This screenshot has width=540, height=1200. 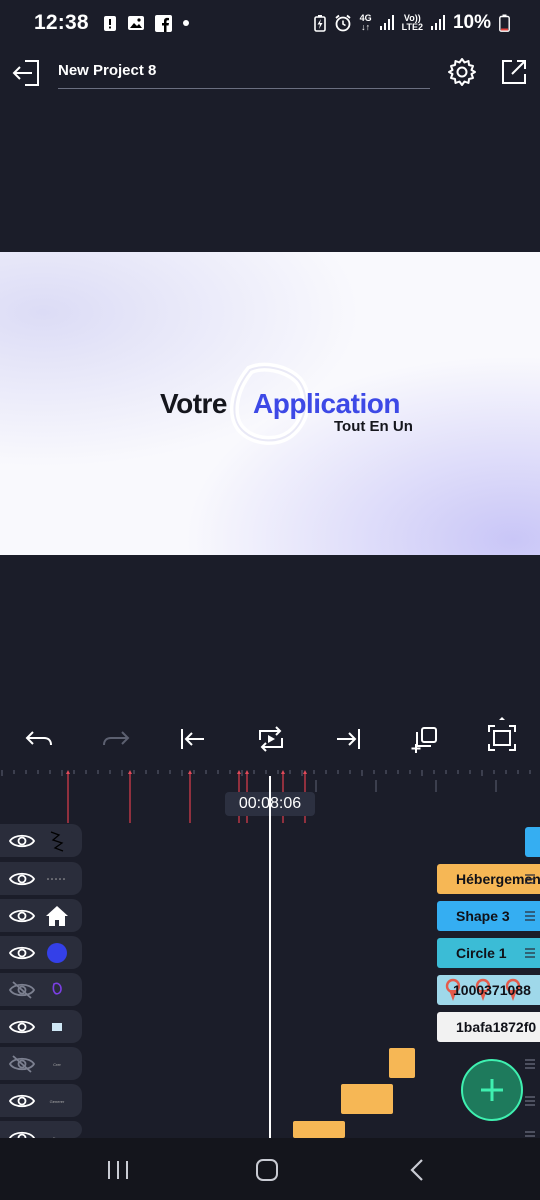 I want to click on exit-button, so click(x=27, y=73).